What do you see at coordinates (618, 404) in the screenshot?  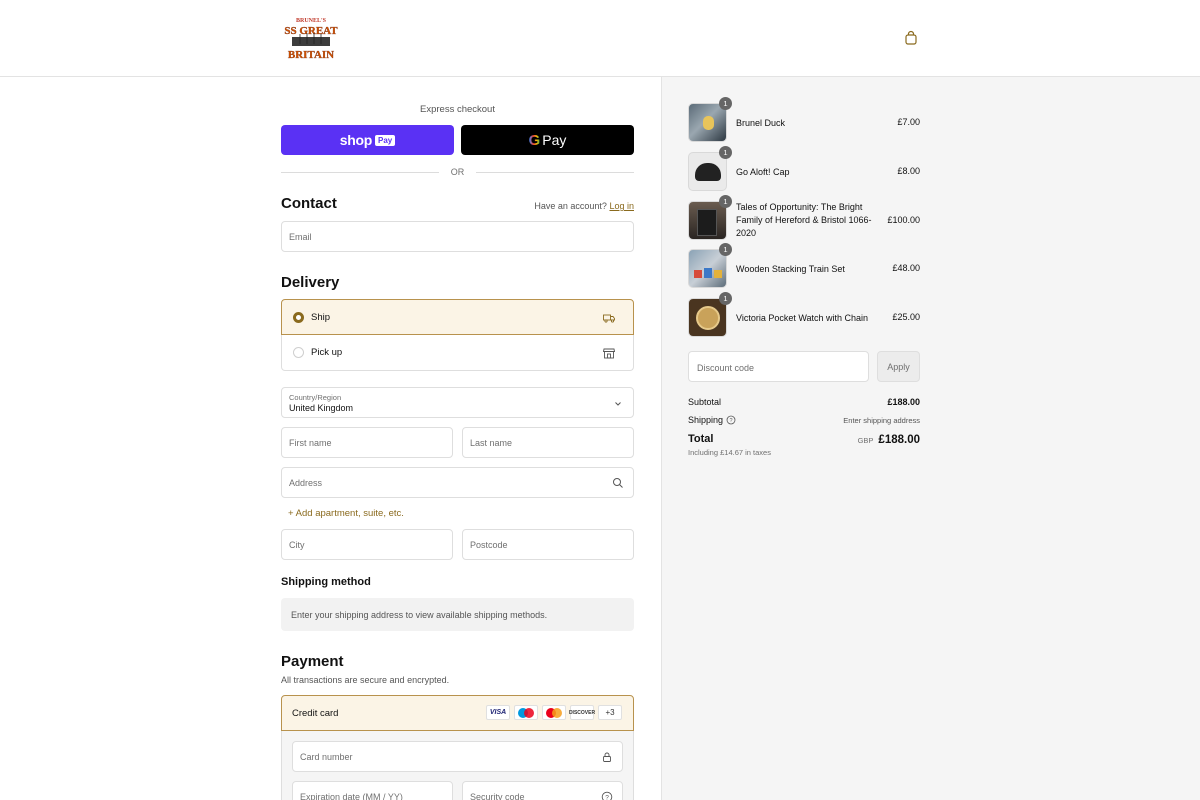 I see `chevron-down-icon` at bounding box center [618, 404].